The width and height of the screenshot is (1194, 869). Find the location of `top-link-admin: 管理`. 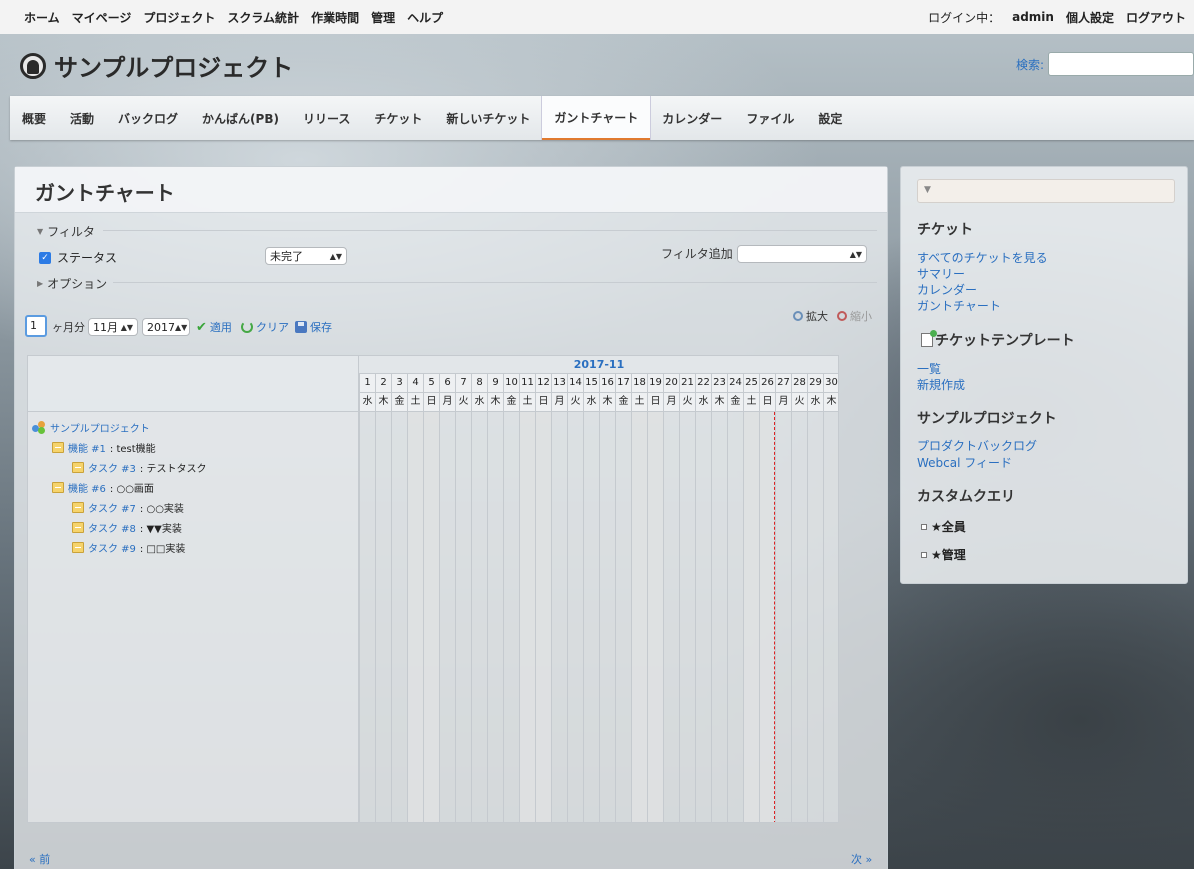

top-link-admin: 管理 is located at coordinates (383, 17).